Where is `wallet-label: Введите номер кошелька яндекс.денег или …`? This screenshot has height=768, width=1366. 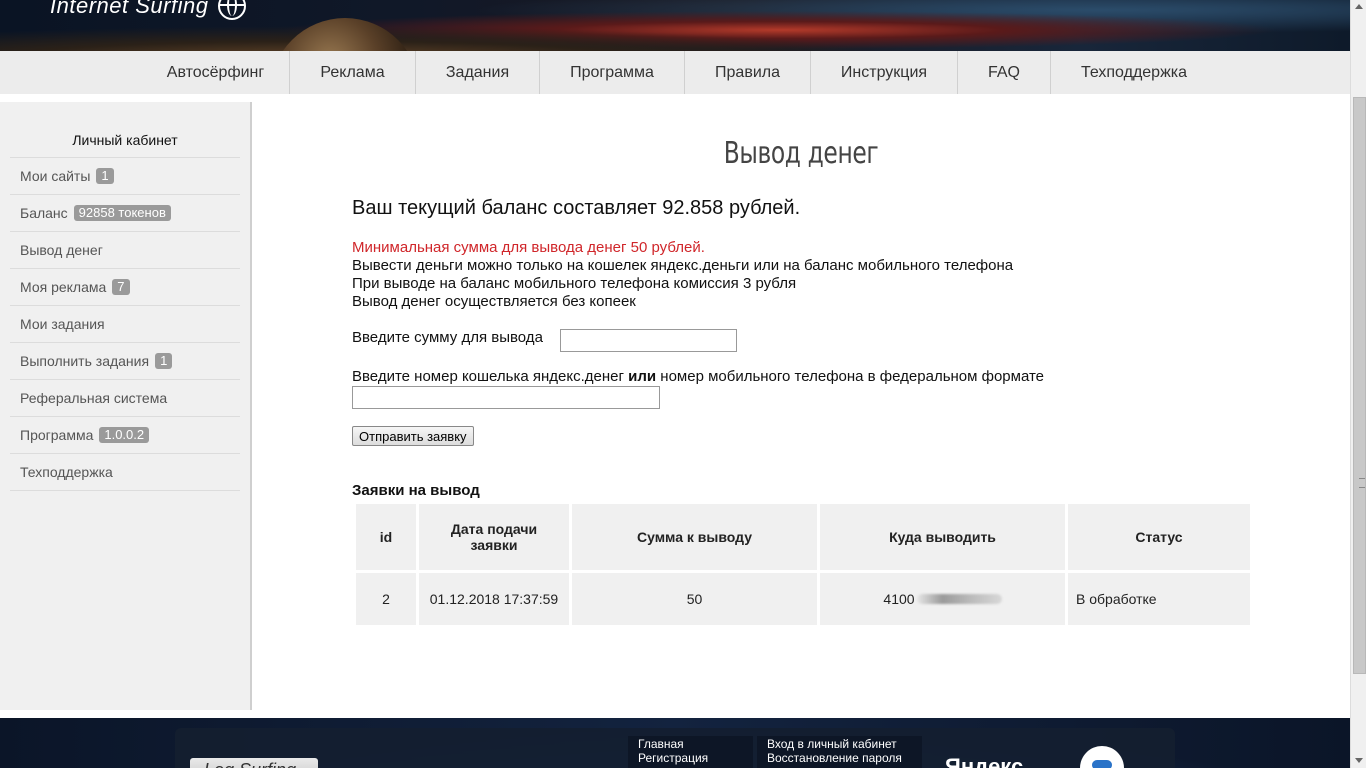 wallet-label: Введите номер кошелька яндекс.денег или … is located at coordinates (698, 376).